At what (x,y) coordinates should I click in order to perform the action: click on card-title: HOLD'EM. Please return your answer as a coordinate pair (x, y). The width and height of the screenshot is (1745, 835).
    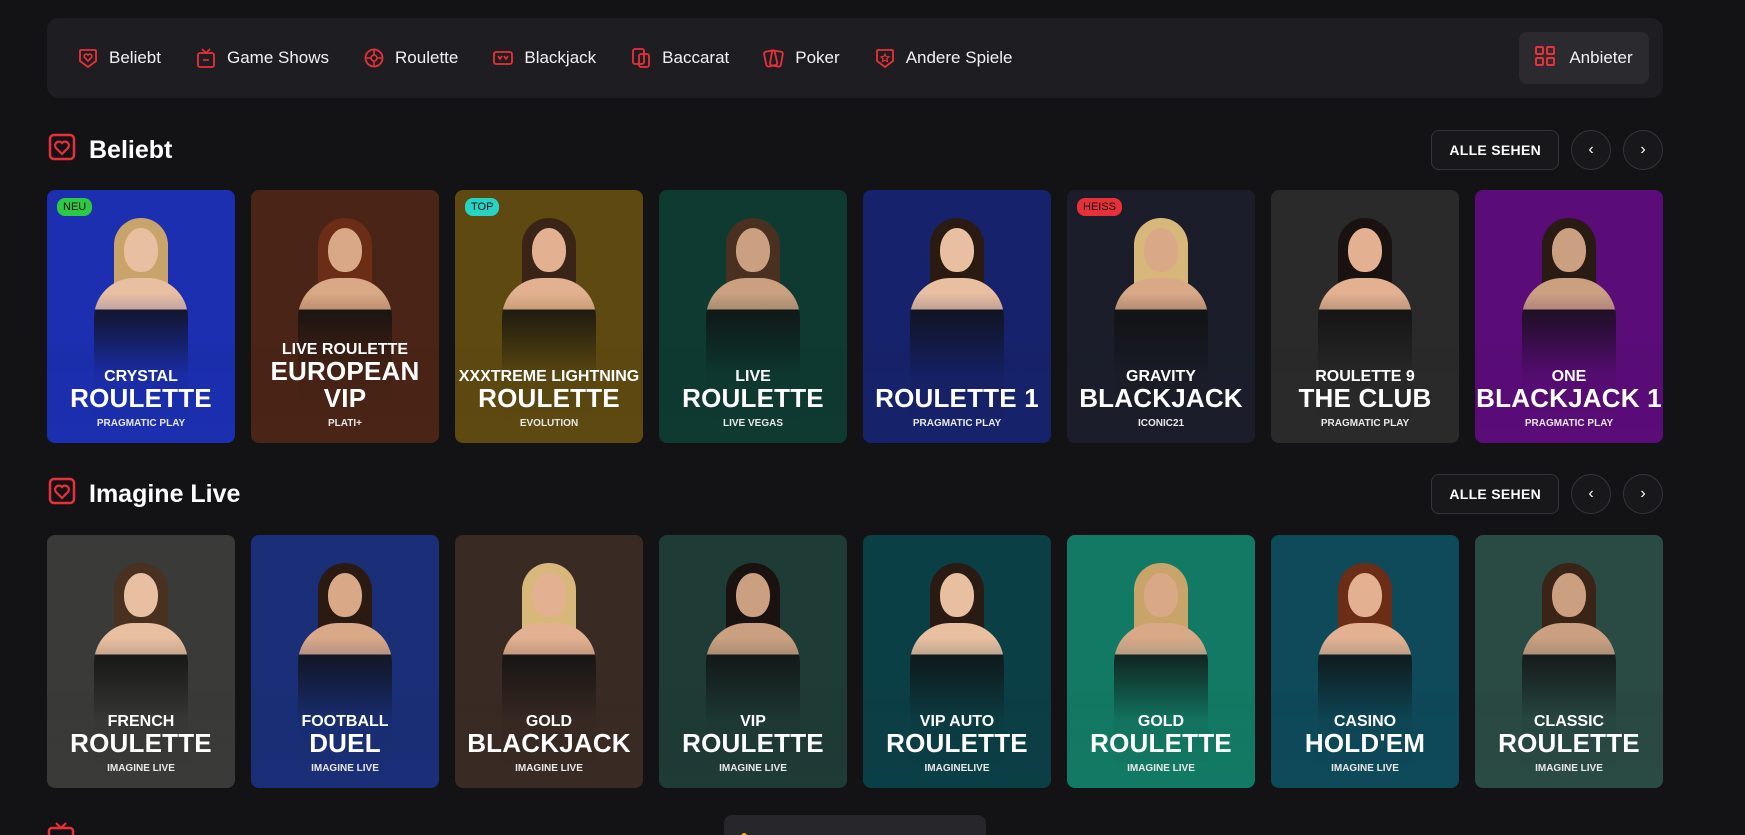
    Looking at the image, I should click on (1365, 743).